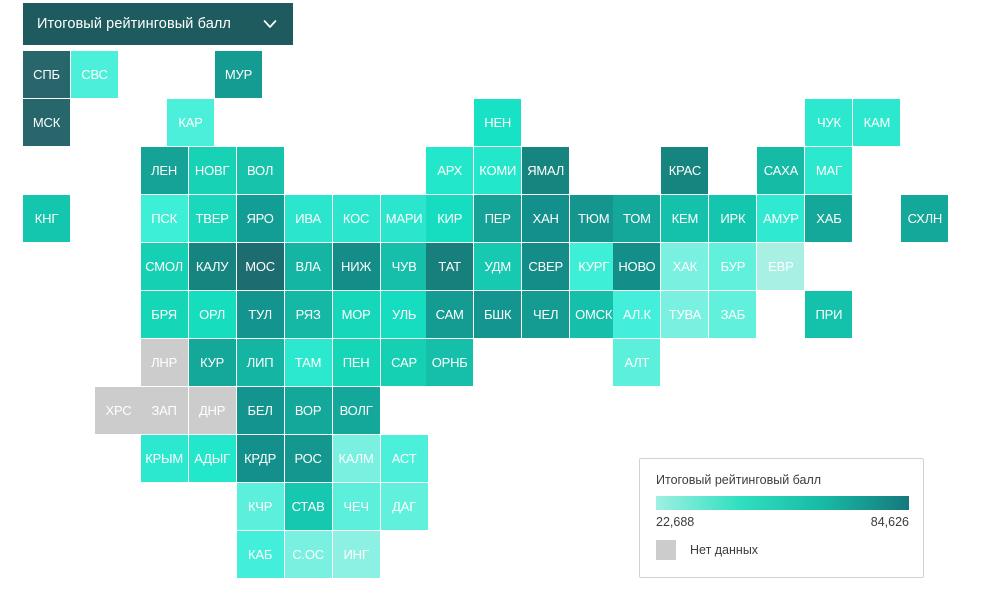  What do you see at coordinates (46, 74) in the screenshot?
I see `region-tile: СПБ` at bounding box center [46, 74].